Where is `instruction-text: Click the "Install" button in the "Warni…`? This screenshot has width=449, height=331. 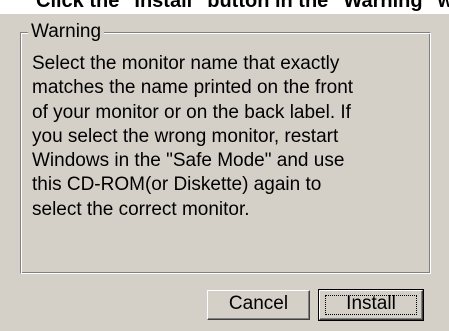 instruction-text: Click the "Install" button in the "Warni… is located at coordinates (242, 6).